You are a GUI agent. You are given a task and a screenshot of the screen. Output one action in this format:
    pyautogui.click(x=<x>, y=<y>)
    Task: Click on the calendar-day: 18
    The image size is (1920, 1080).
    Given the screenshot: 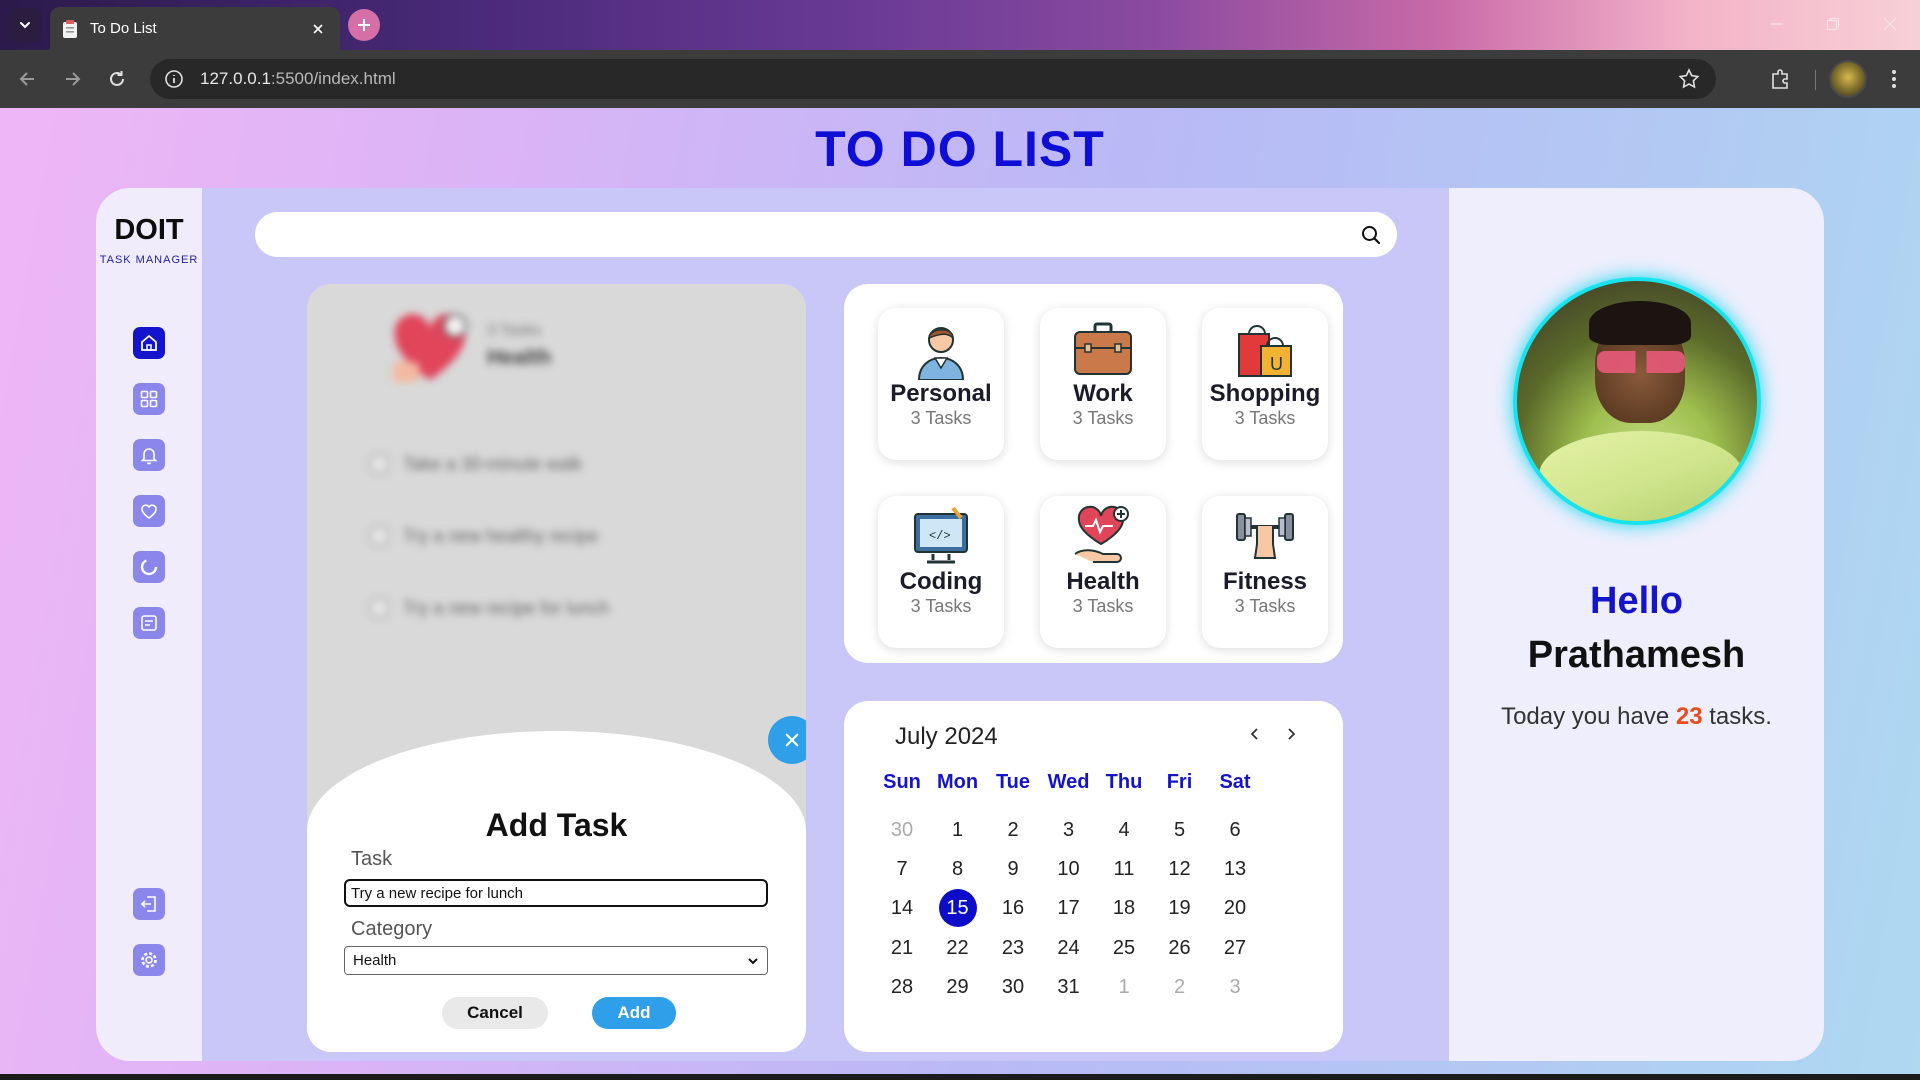 What is the action you would take?
    pyautogui.click(x=1124, y=908)
    